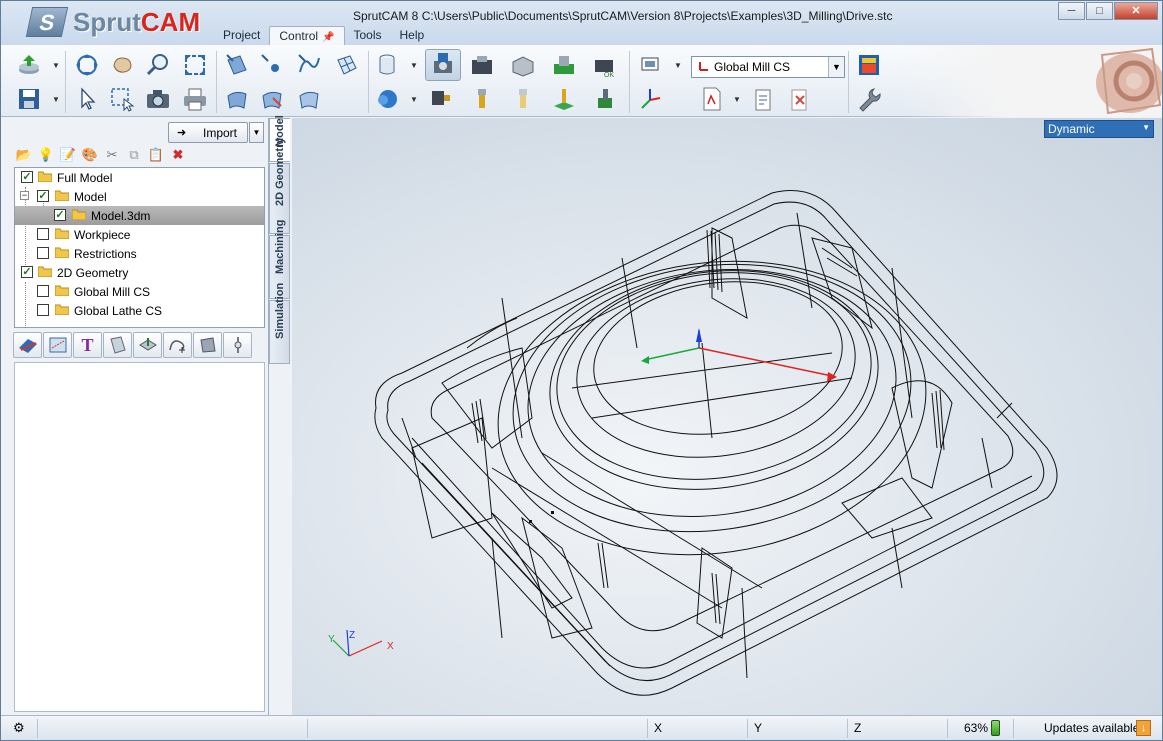 The width and height of the screenshot is (1163, 741). I want to click on tree-item-model: − ✓ Model, so click(139, 196).